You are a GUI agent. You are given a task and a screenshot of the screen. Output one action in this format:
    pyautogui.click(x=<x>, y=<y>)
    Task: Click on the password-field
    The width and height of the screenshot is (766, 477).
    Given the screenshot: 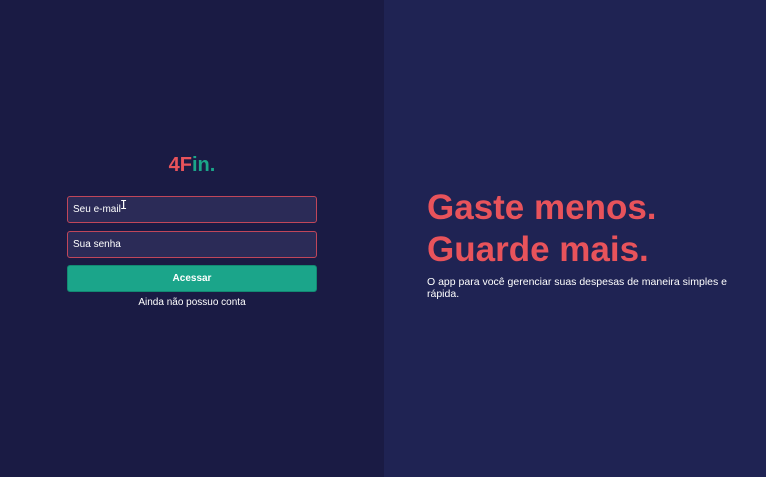 What is the action you would take?
    pyautogui.click(x=192, y=244)
    